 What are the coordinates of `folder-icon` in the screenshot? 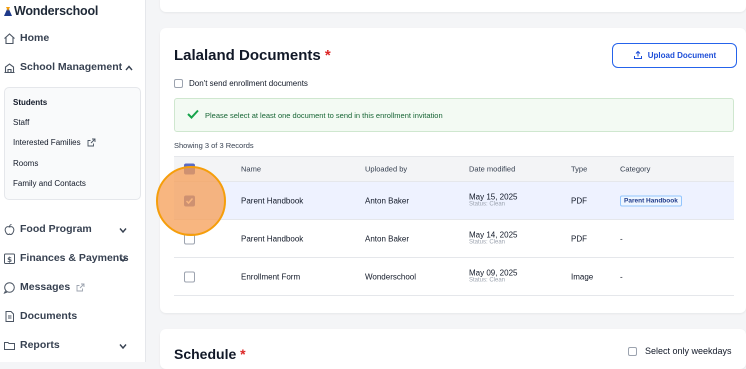 It's located at (9, 345).